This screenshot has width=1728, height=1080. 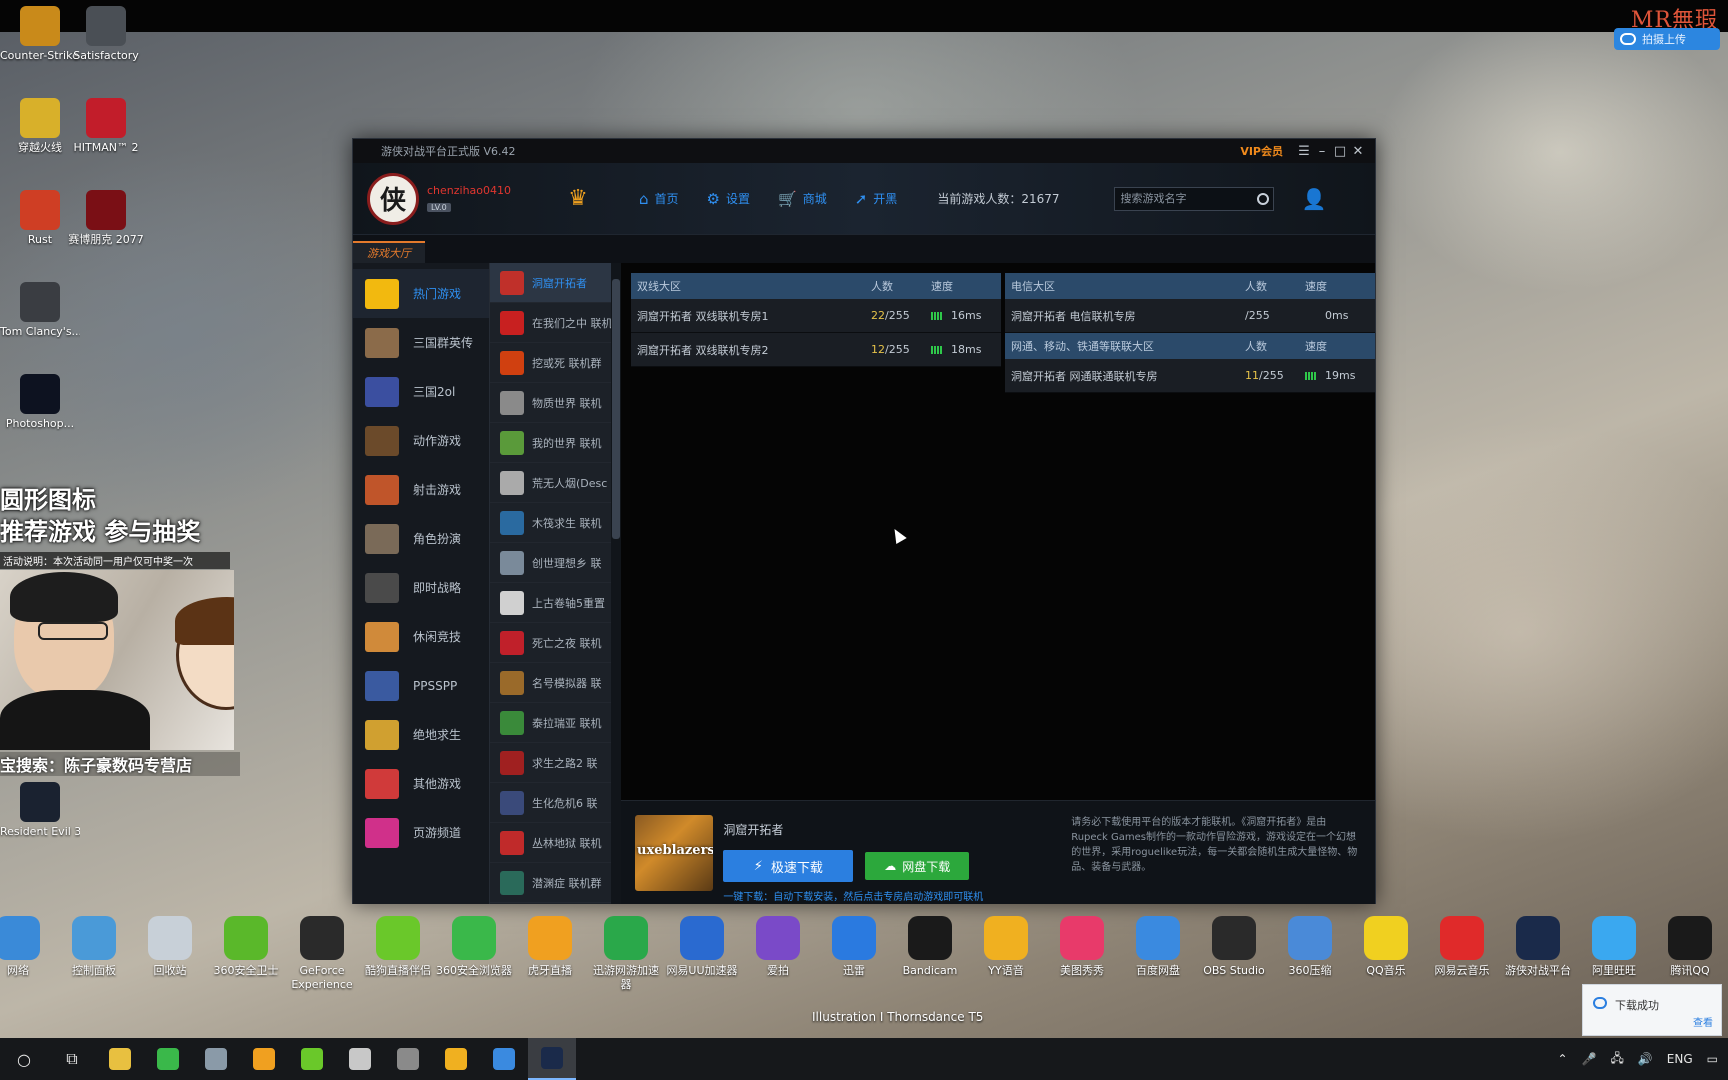 What do you see at coordinates (106, 126) in the screenshot?
I see `desktop-icon: HITMAN™ 2` at bounding box center [106, 126].